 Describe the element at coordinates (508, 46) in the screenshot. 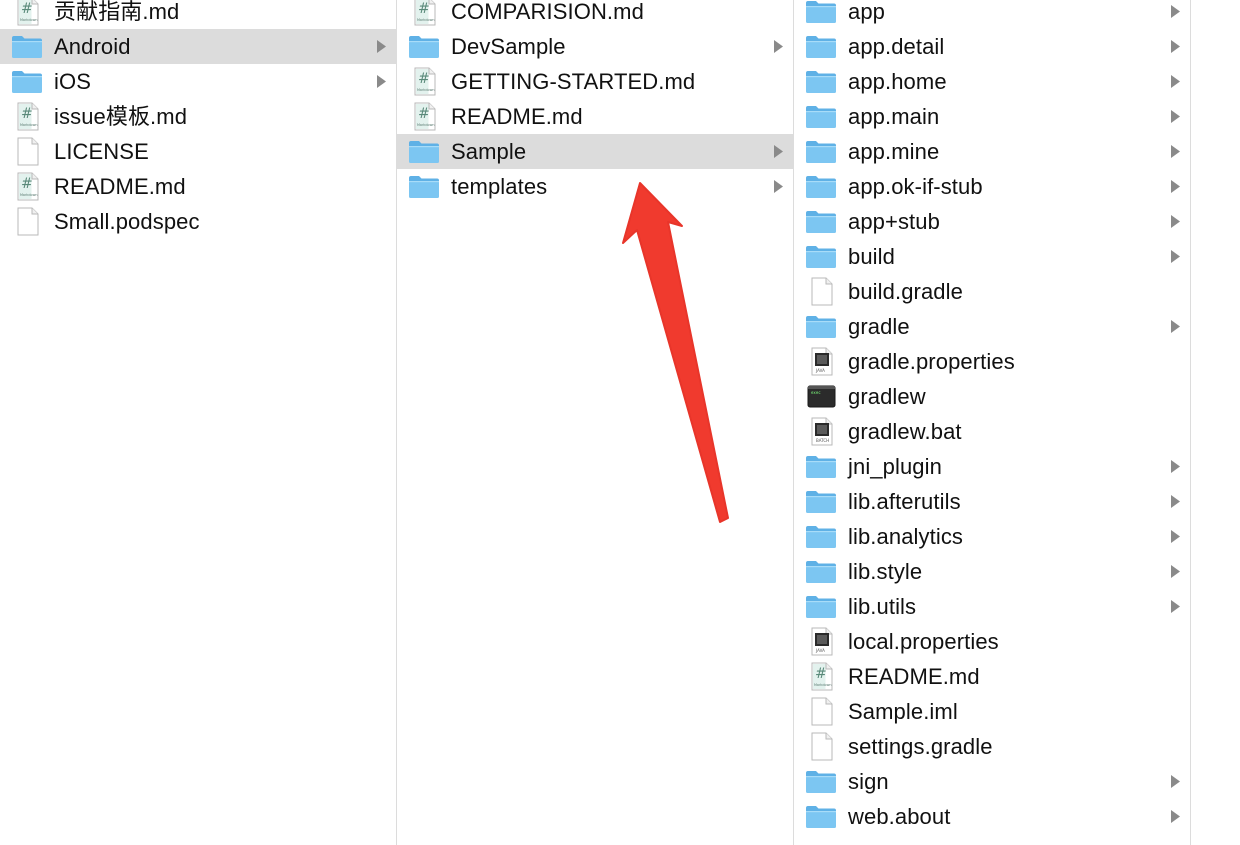

I see `item-name: DevSample` at that location.